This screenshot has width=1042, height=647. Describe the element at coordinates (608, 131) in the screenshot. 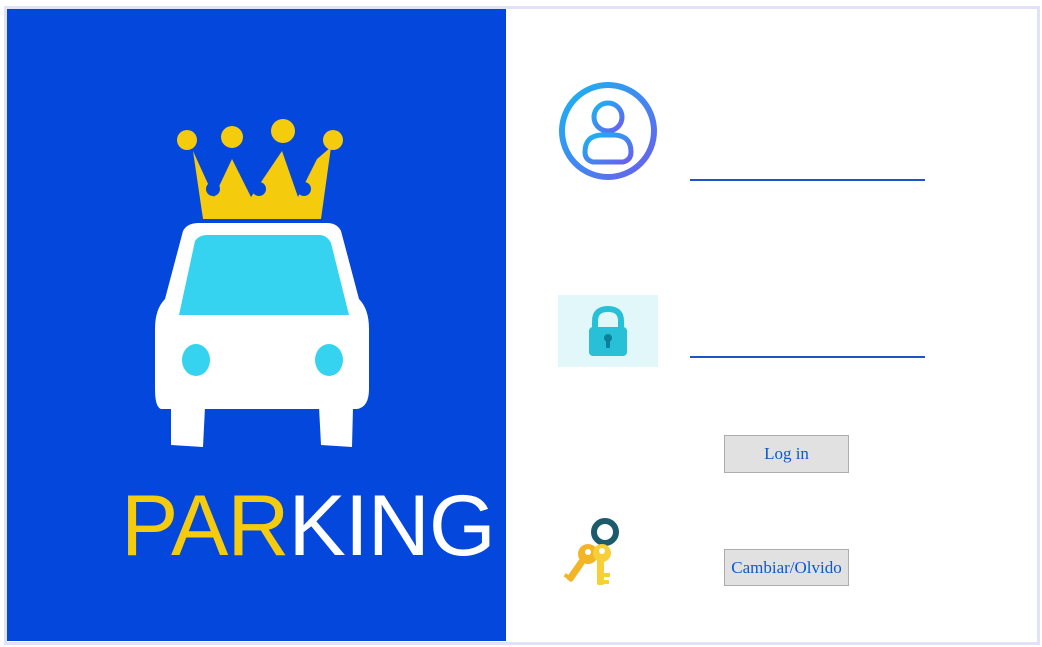

I see `user-icon` at that location.